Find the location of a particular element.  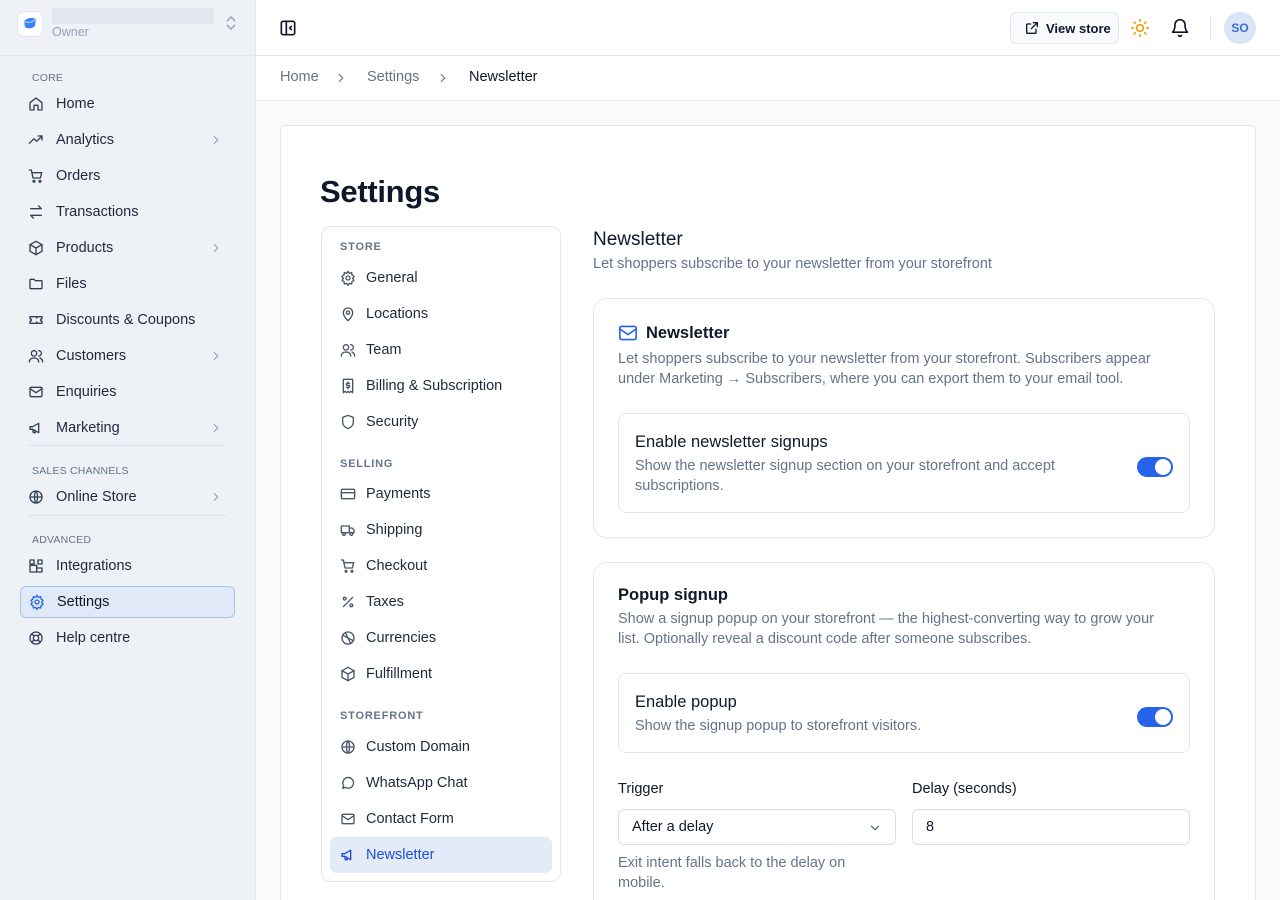

settings-nav-team: Team is located at coordinates (441, 350).